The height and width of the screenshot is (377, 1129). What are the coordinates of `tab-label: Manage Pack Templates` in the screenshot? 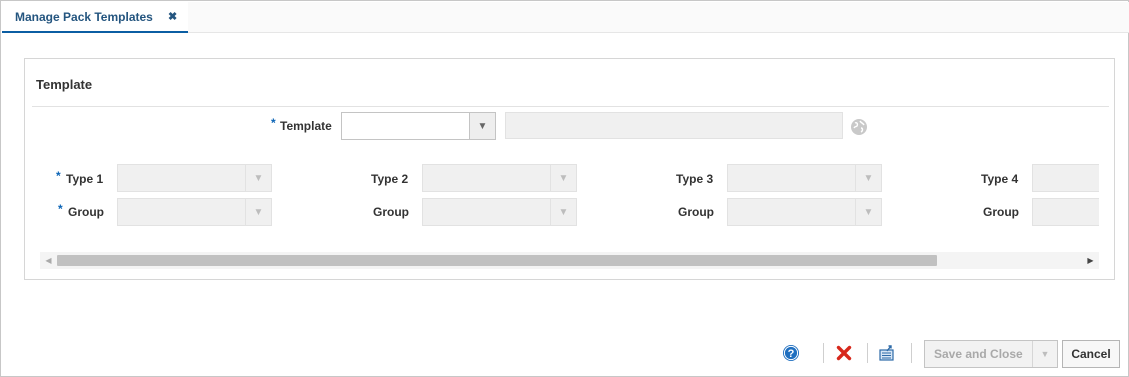 It's located at (84, 16).